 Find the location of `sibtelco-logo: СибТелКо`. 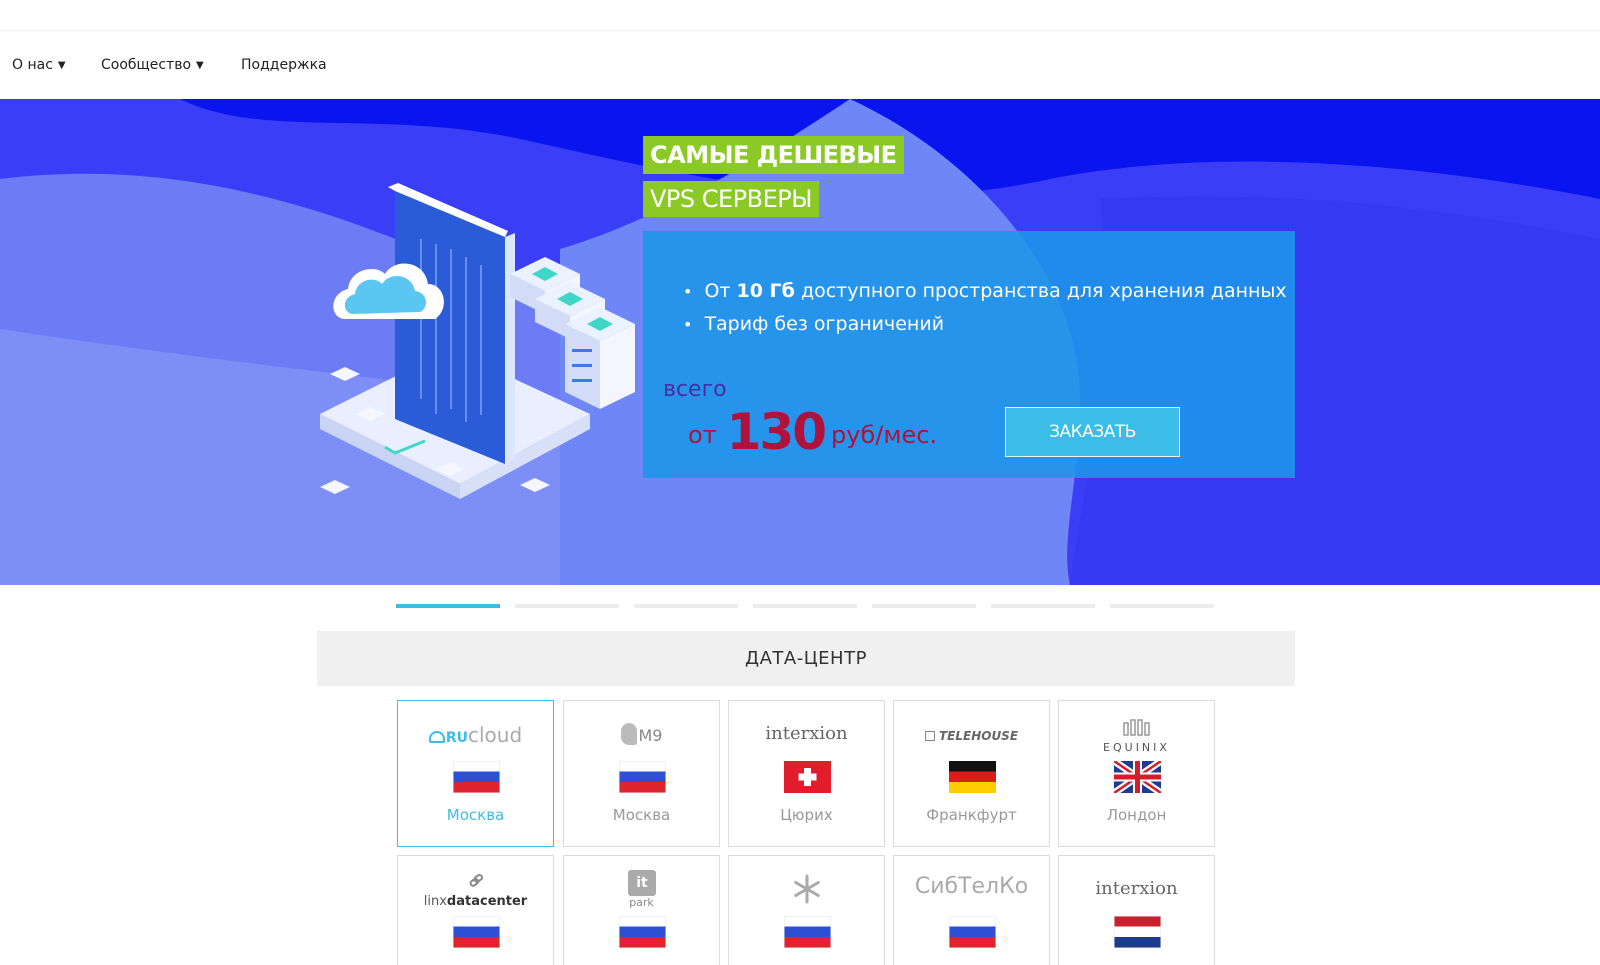

sibtelco-logo: СибТелКо is located at coordinates (971, 886).